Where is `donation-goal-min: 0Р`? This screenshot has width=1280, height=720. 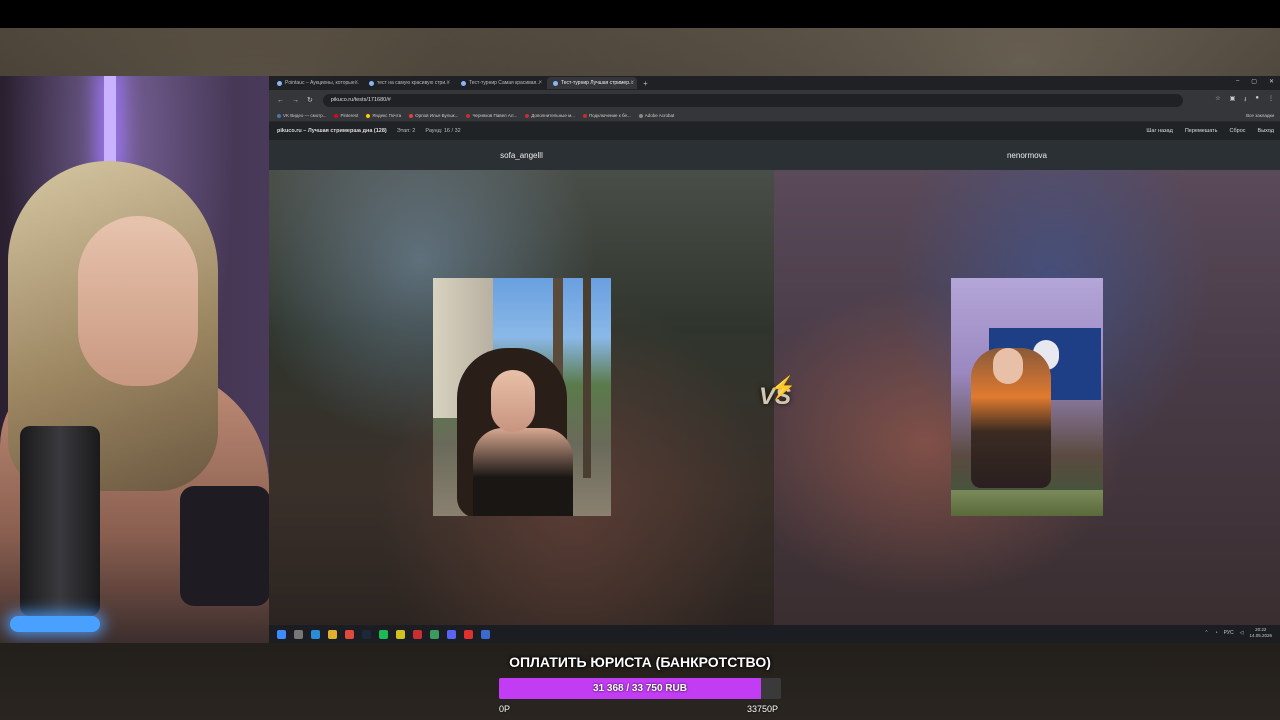 donation-goal-min: 0Р is located at coordinates (505, 709).